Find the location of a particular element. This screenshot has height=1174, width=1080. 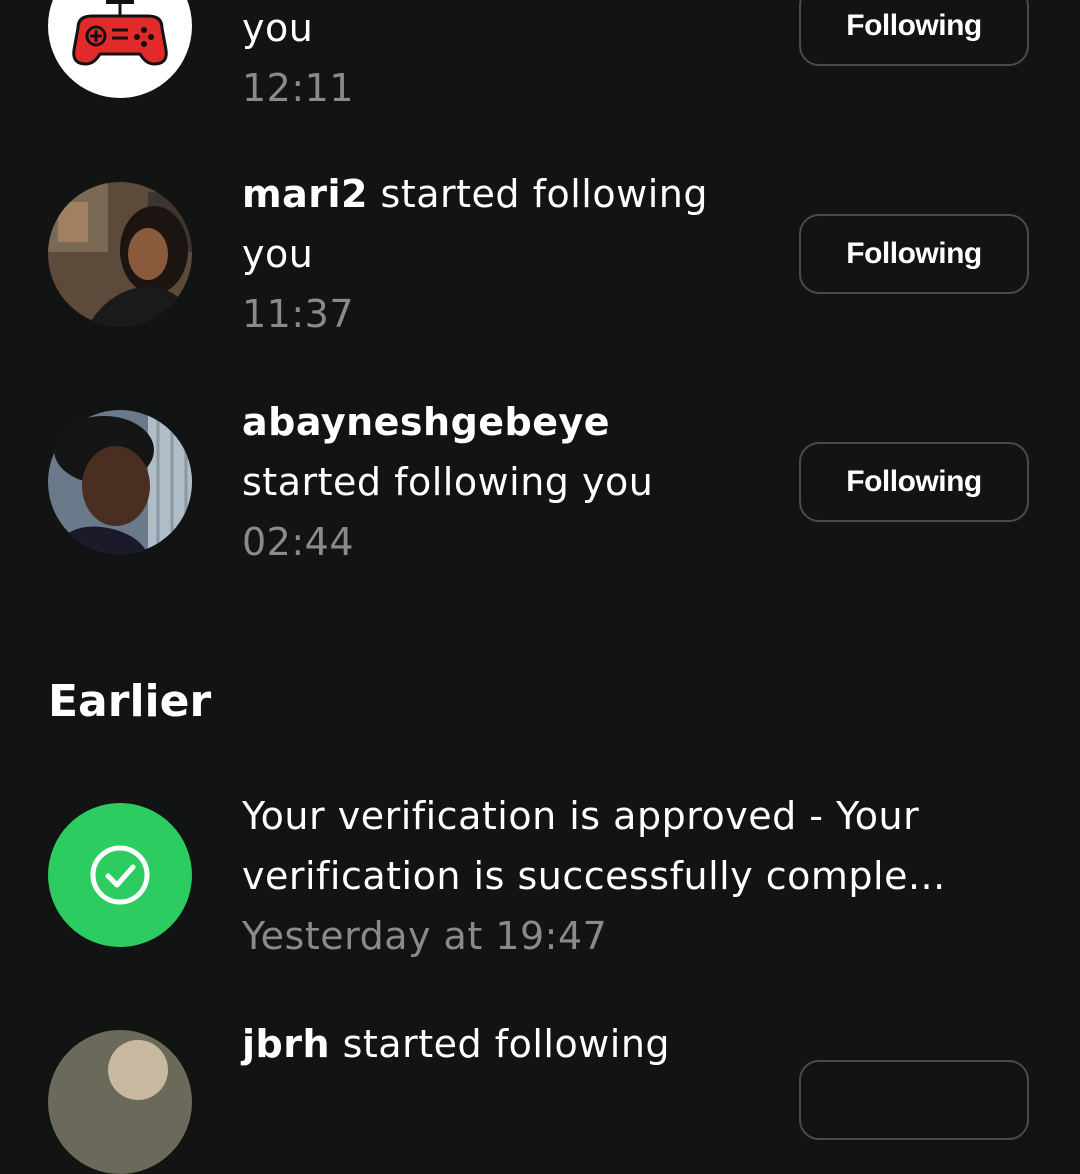

notification-text: you 12:11 is located at coordinates (298, 59).